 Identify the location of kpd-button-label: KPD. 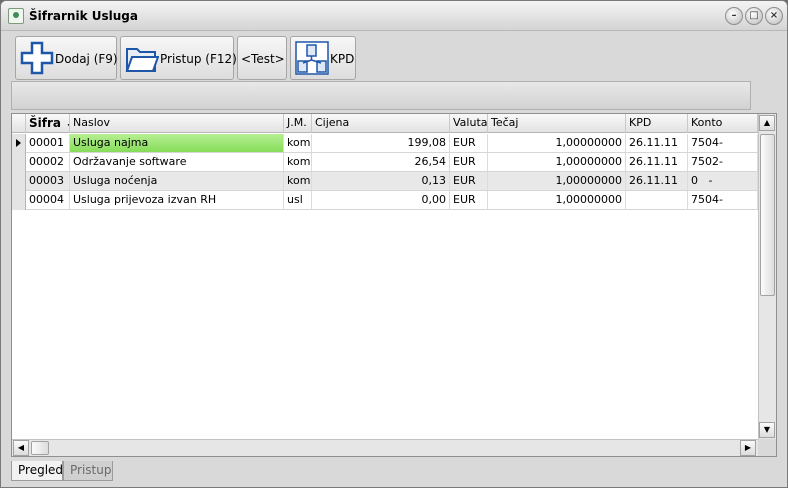
(342, 59).